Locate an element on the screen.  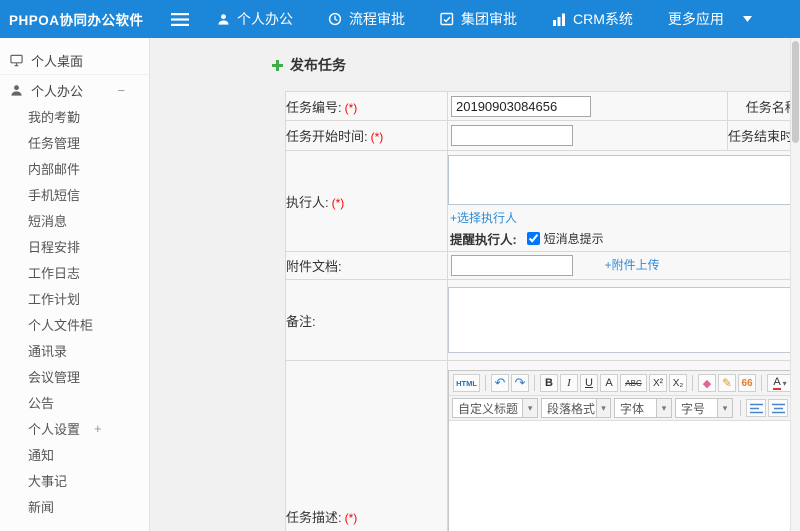
menu-toggle-button is located at coordinates (180, 19).